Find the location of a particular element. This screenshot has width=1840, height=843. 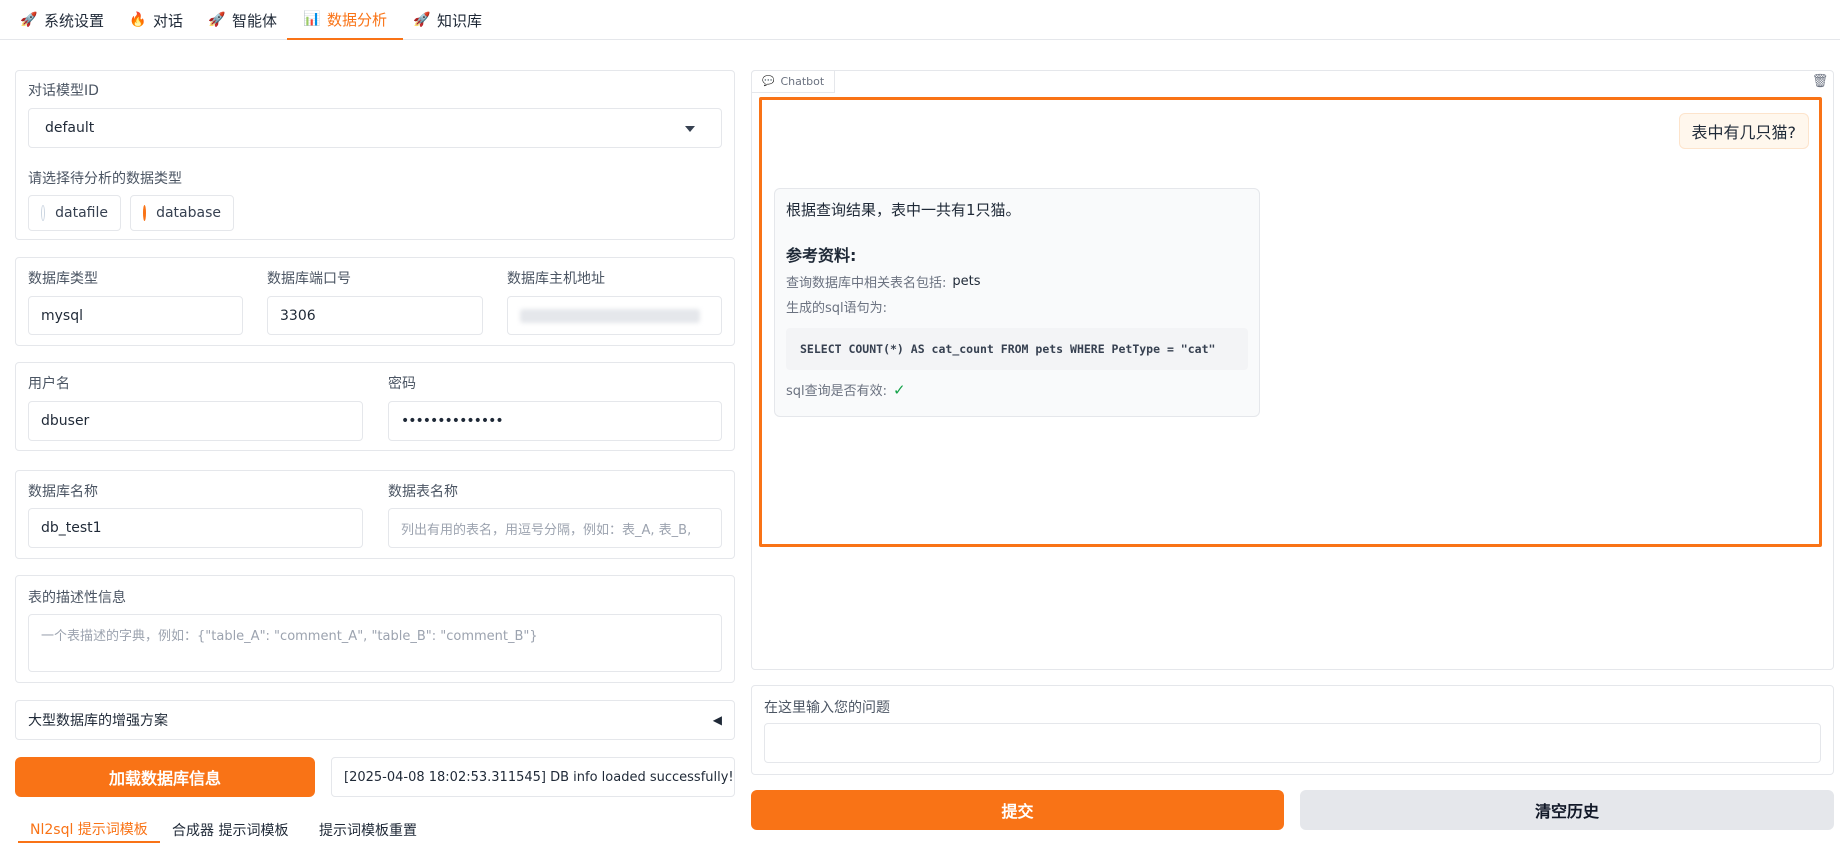

password-value: •••••••••••••• is located at coordinates (452, 421).